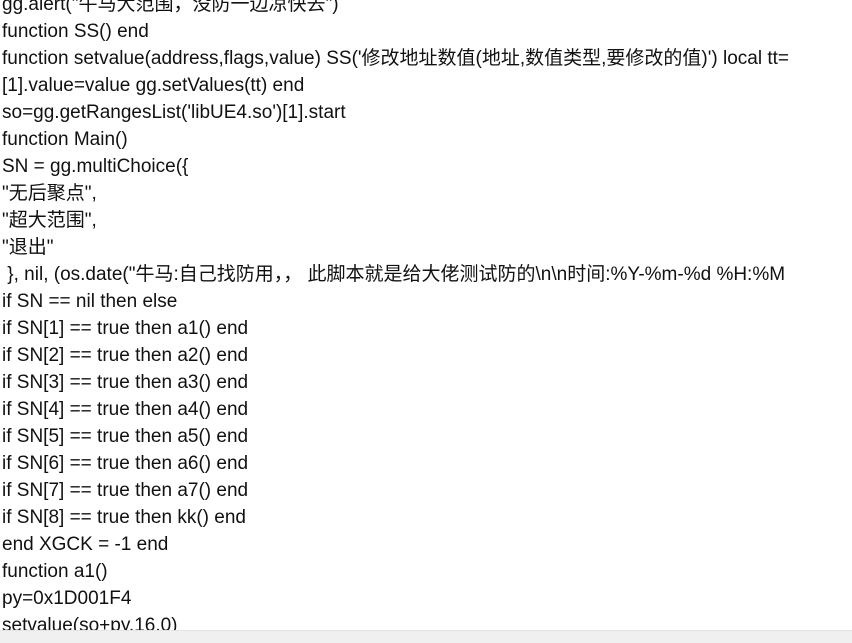  Describe the element at coordinates (426, 636) in the screenshot. I see `horizontal-scrollbar` at that location.